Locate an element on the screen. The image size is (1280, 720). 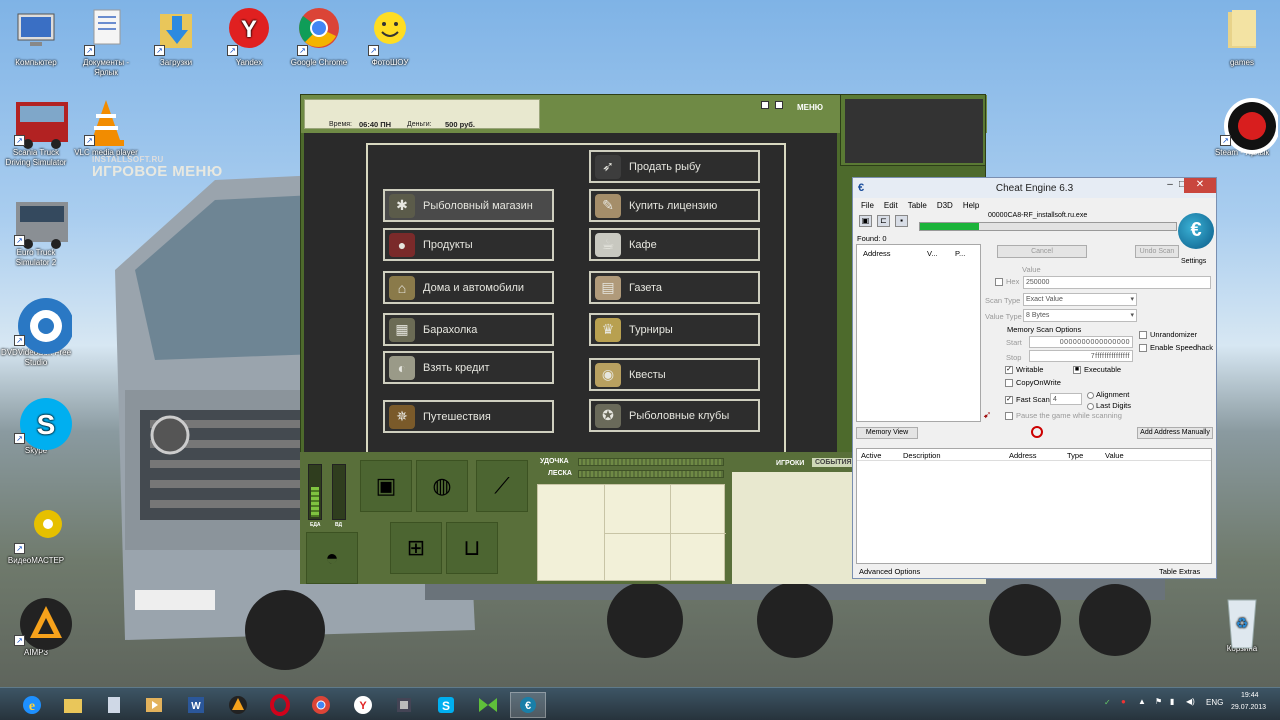
menu-houses-cars: ⌂ Дома и автомобили is located at coordinates (468, 287).